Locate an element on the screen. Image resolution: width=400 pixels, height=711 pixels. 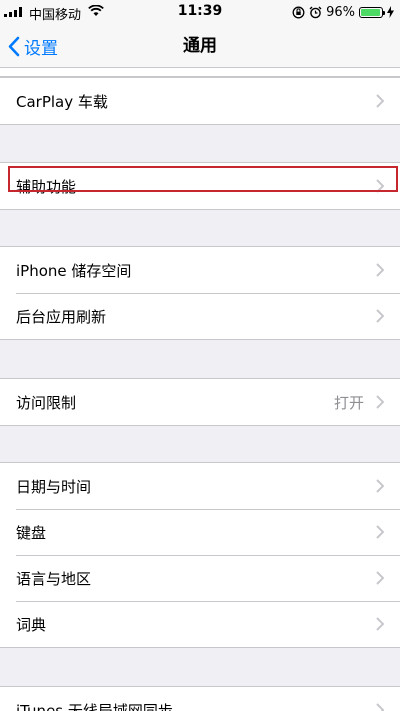
settings-group-storage: iPhone 储存空间 后台应用刷新 is located at coordinates (200, 293).